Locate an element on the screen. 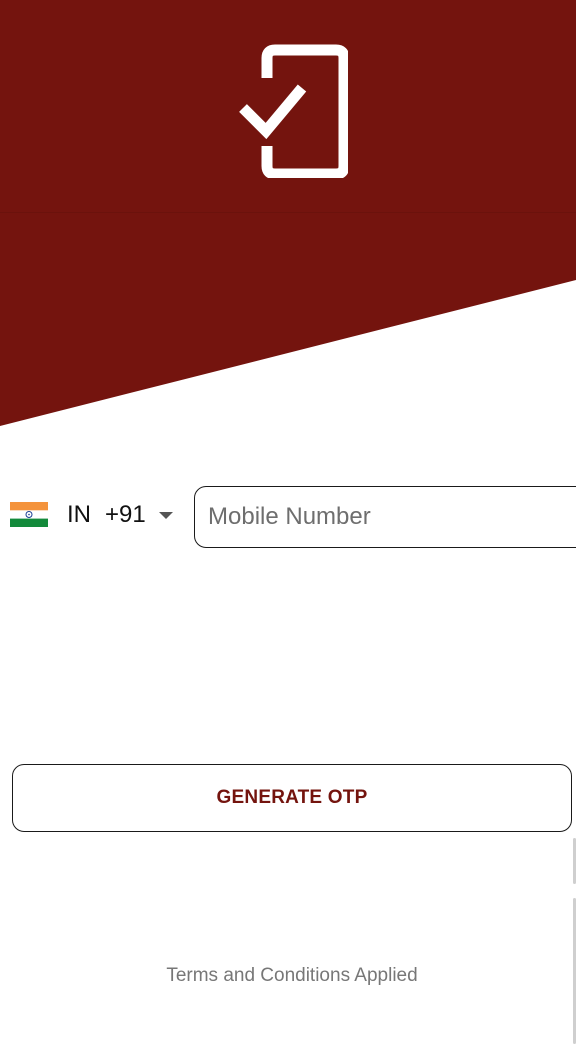  india-flag-icon is located at coordinates (29, 514).